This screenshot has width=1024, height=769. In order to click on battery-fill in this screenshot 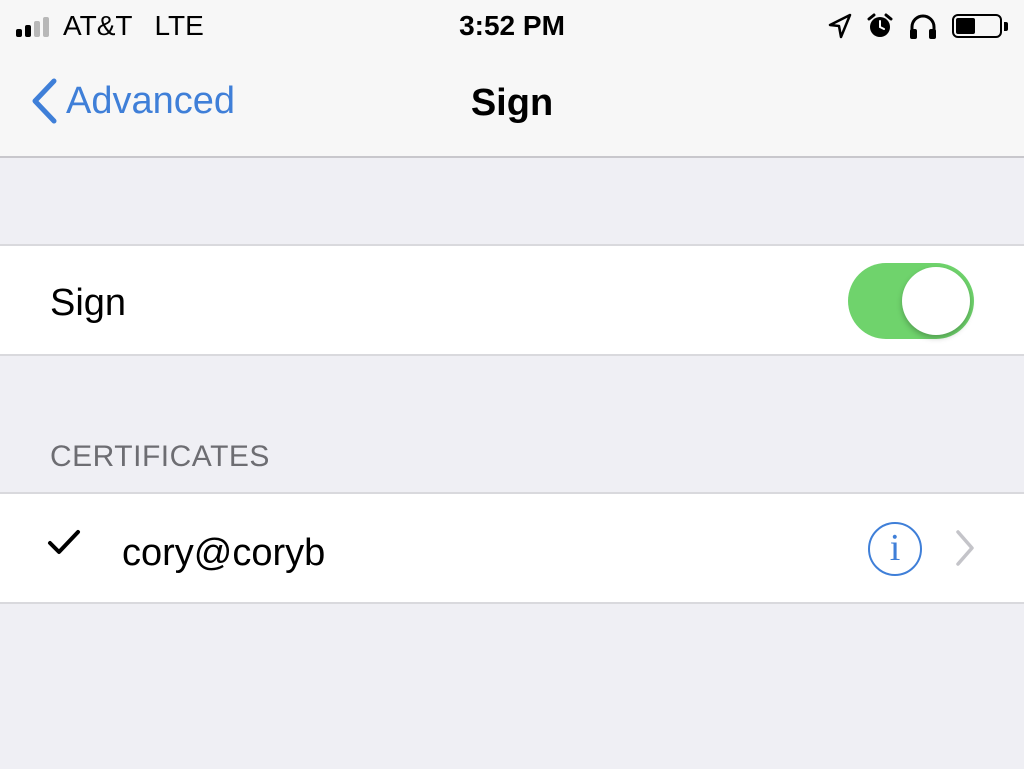, I will do `click(965, 26)`.